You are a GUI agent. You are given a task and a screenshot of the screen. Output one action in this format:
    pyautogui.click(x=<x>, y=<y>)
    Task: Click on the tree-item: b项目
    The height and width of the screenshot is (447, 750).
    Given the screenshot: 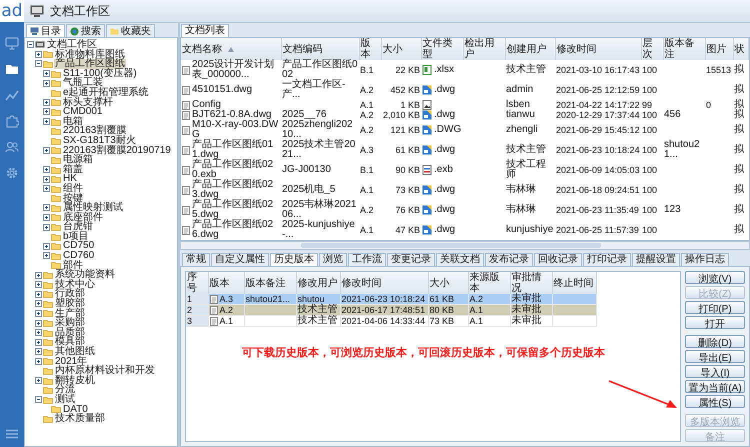 What is the action you would take?
    pyautogui.click(x=76, y=237)
    